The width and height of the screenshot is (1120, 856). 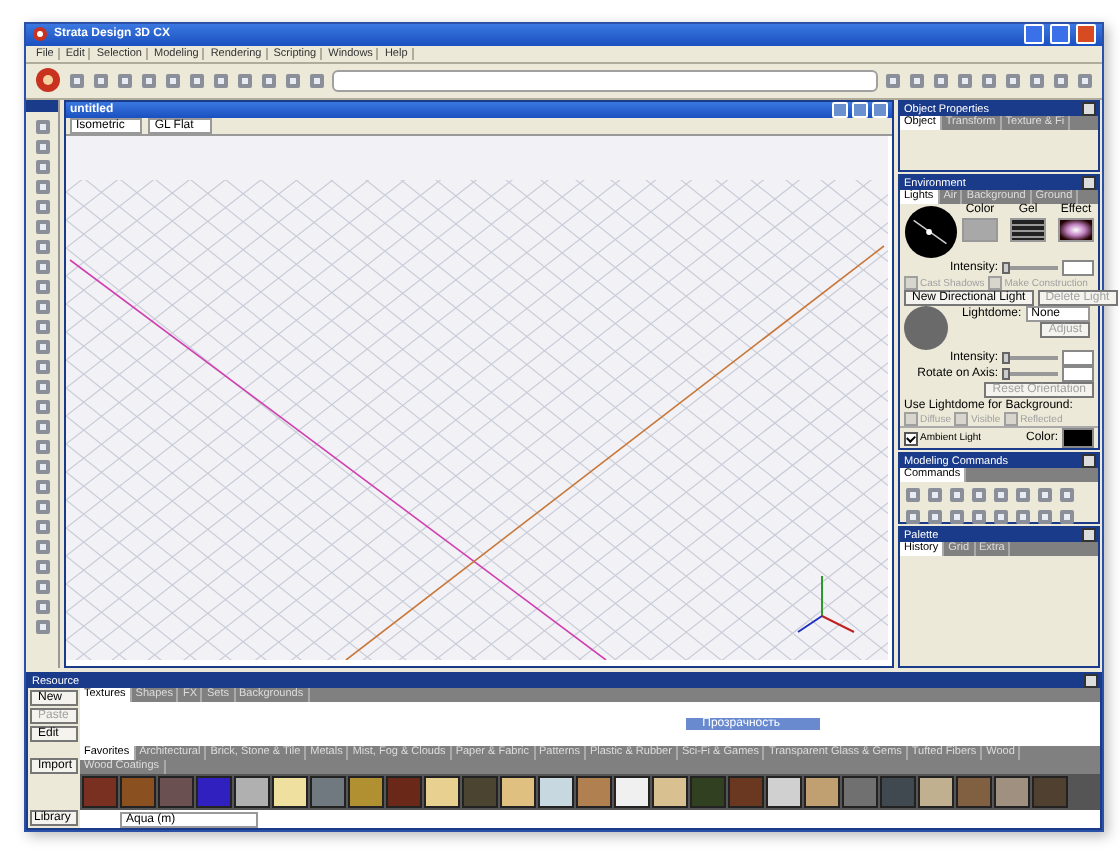 I want to click on light-direction-icon, so click(x=931, y=232).